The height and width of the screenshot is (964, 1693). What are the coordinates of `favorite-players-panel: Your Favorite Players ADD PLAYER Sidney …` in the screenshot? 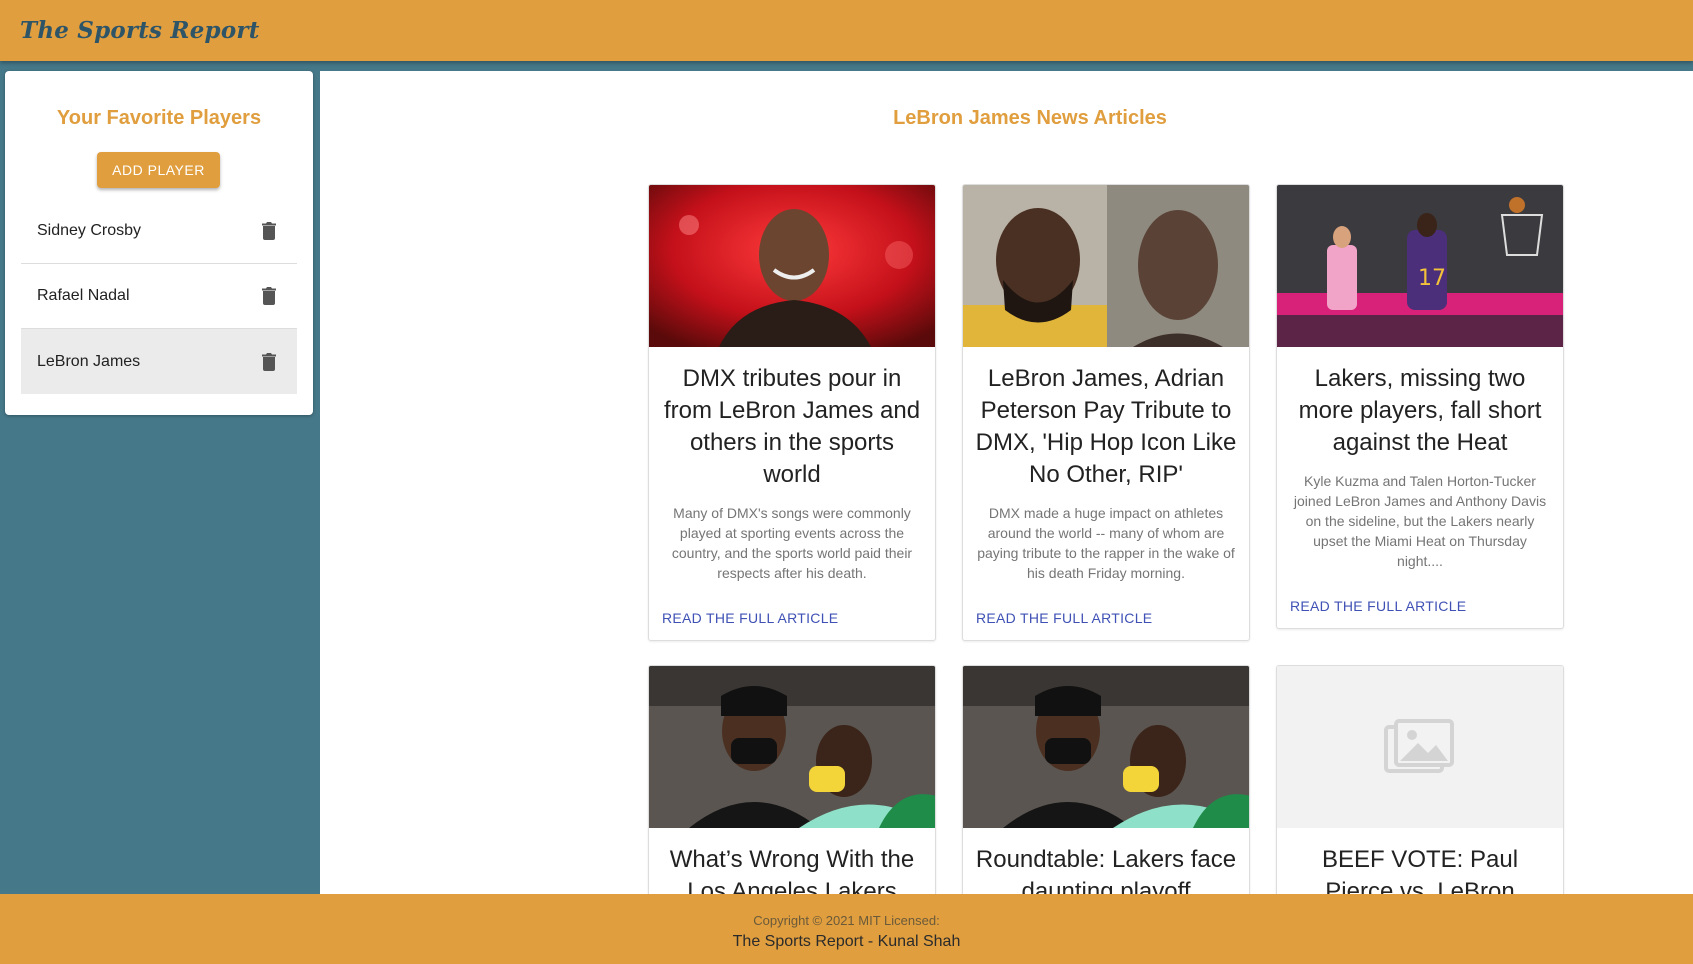 It's located at (159, 243).